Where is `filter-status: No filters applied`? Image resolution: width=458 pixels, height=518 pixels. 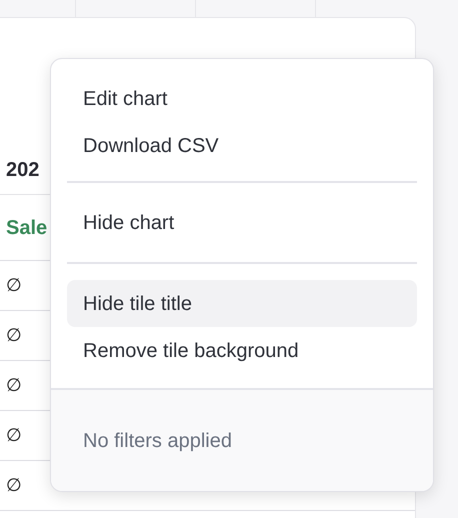 filter-status: No filters applied is located at coordinates (157, 441).